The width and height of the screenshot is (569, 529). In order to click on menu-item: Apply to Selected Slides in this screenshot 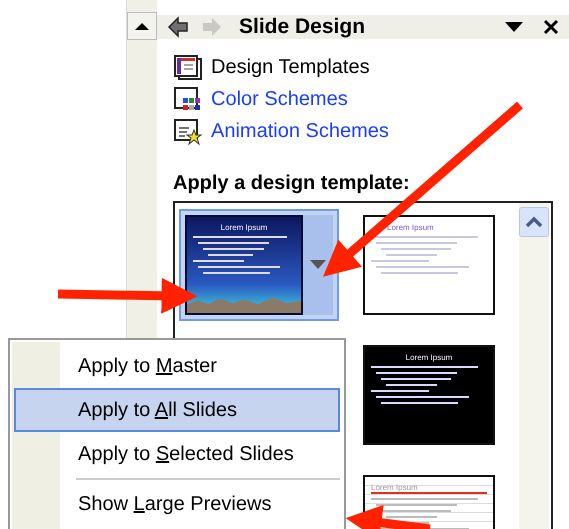, I will do `click(177, 454)`.